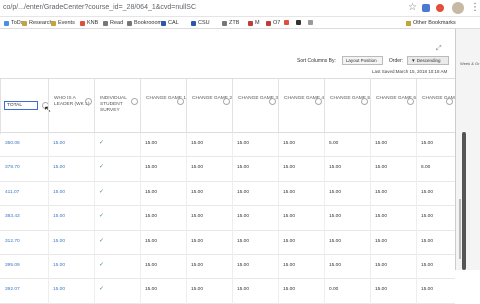  I want to click on bookmark-item: Read, so click(113, 23).